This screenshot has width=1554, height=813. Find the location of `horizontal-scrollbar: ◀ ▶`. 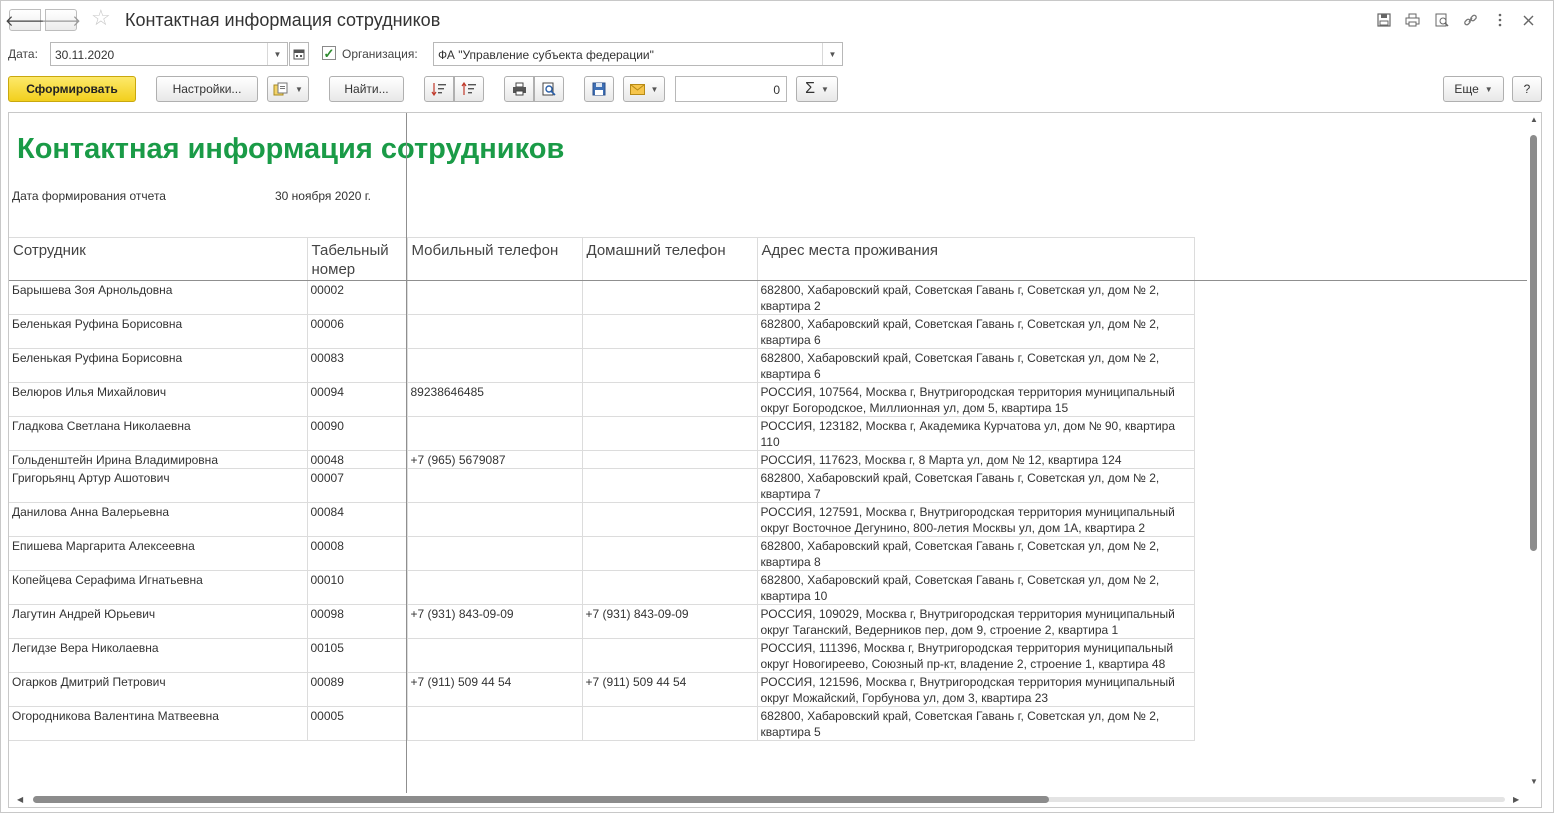

horizontal-scrollbar: ◀ ▶ is located at coordinates (769, 800).